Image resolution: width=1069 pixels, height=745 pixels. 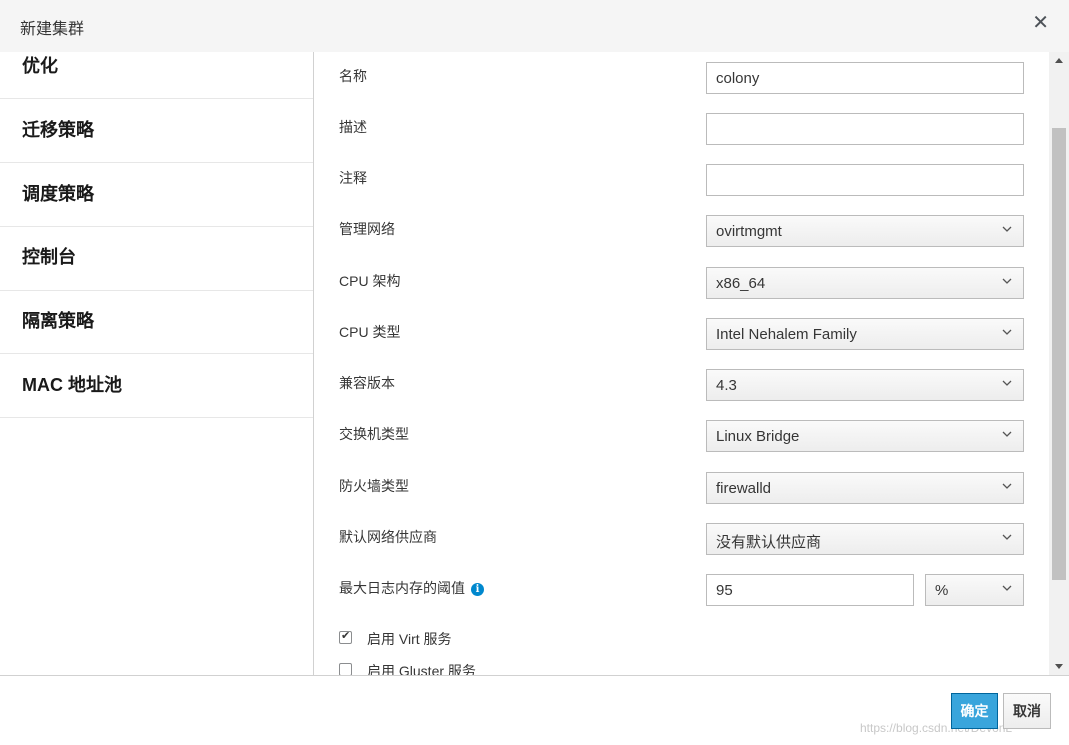 I want to click on sidebar-item-migration-policy: 迁移策略, so click(x=156, y=131).